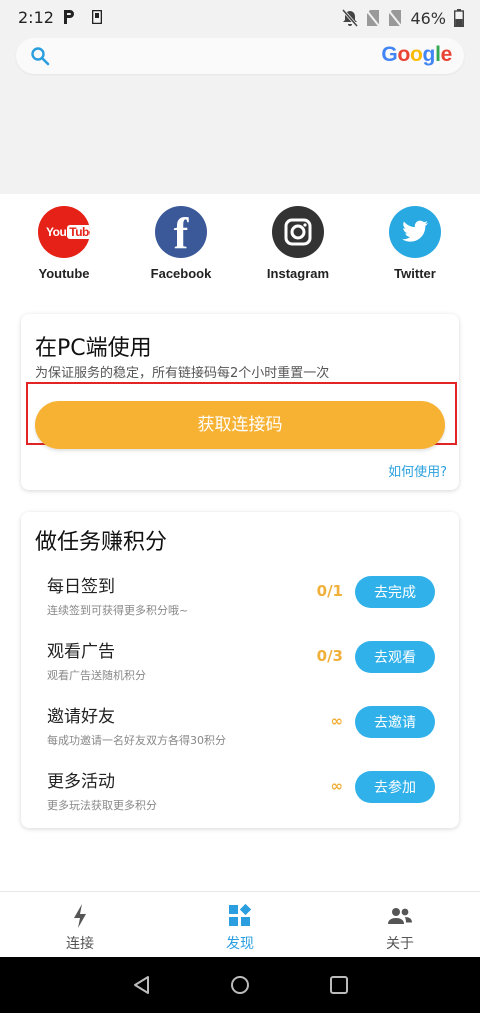 The width and height of the screenshot is (480, 1013). I want to click on document-icon, so click(97, 17).